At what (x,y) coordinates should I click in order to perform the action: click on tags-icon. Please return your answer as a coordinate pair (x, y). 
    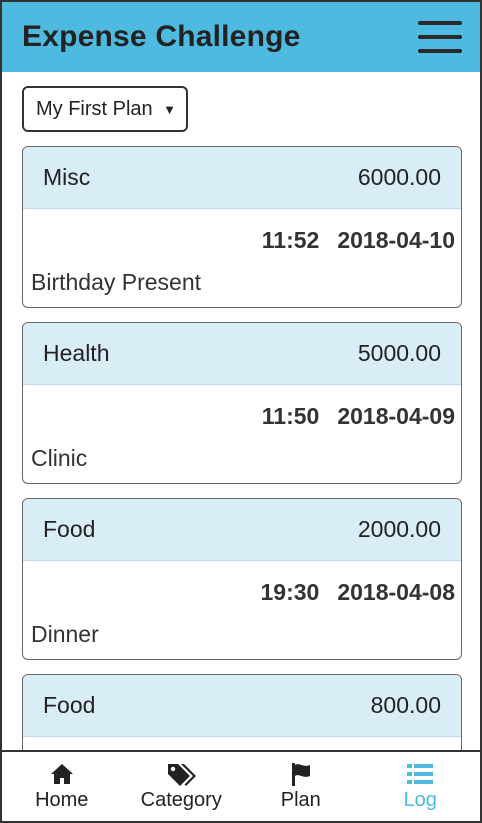
    Looking at the image, I should click on (181, 774).